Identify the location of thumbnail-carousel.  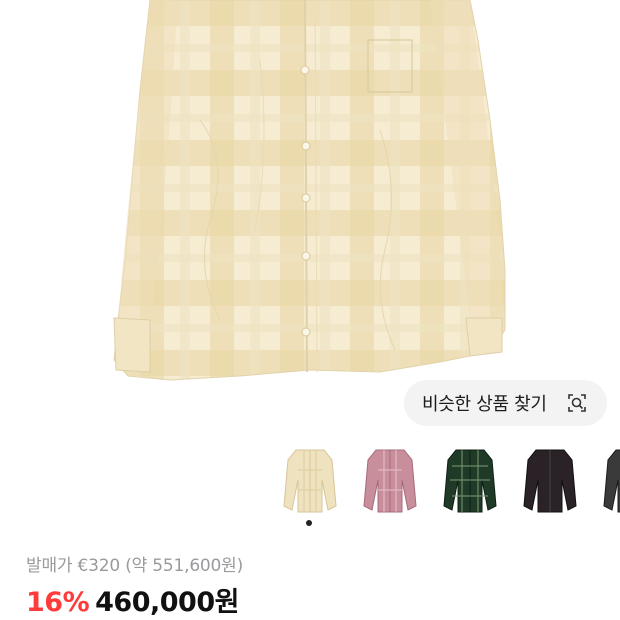
(449, 480).